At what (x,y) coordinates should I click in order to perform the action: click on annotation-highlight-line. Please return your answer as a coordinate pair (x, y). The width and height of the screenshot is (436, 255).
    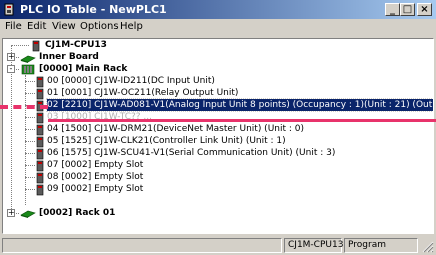
    Looking at the image, I should click on (242, 120).